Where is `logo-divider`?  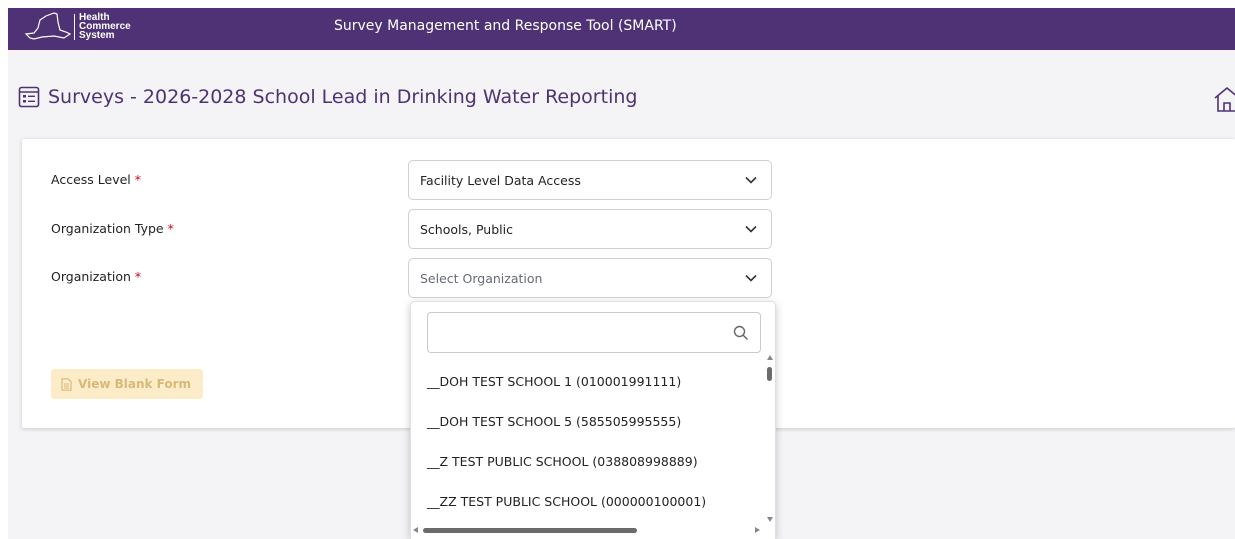 logo-divider is located at coordinates (74, 27).